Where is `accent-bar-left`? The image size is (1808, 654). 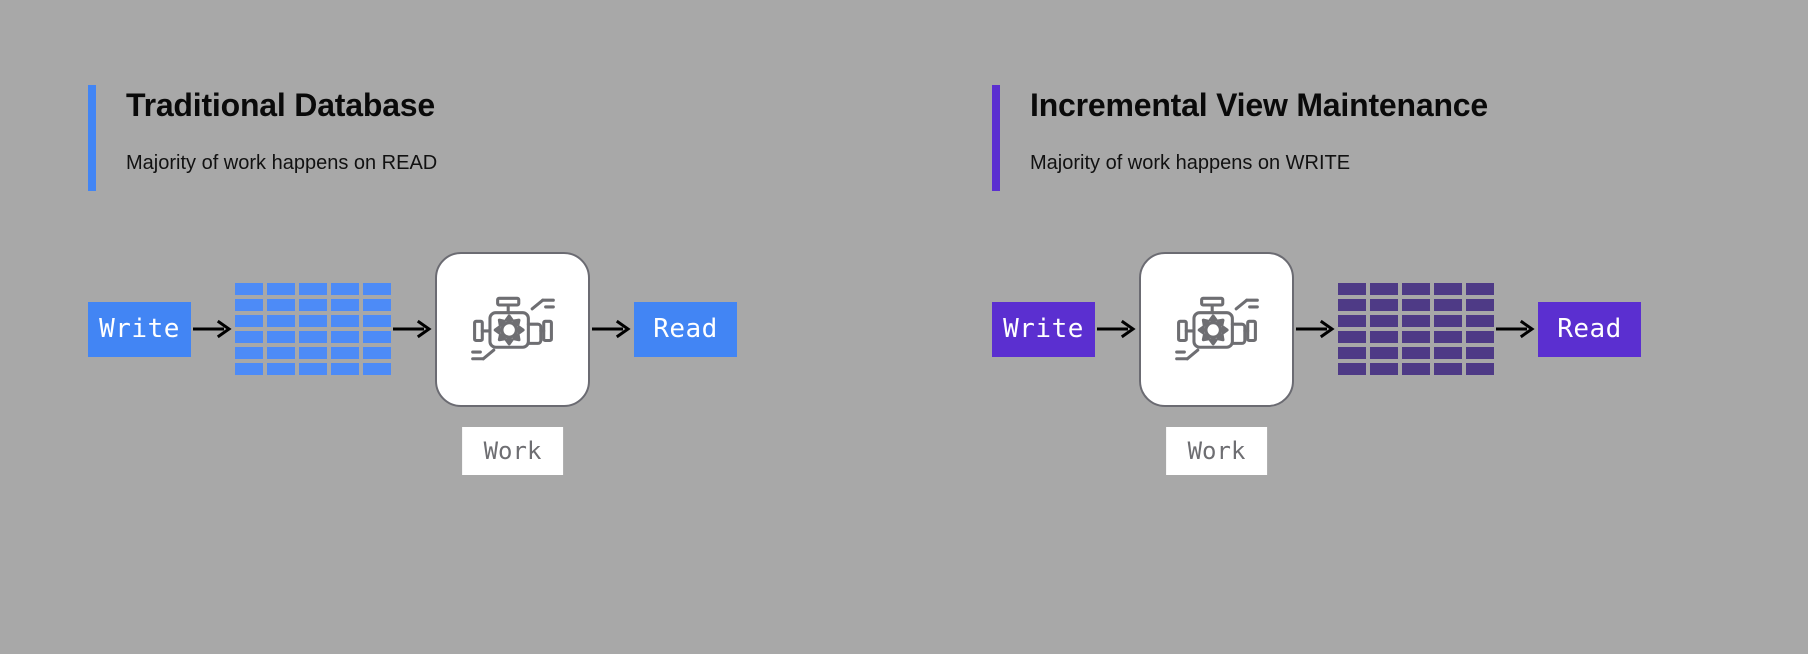 accent-bar-left is located at coordinates (92, 138).